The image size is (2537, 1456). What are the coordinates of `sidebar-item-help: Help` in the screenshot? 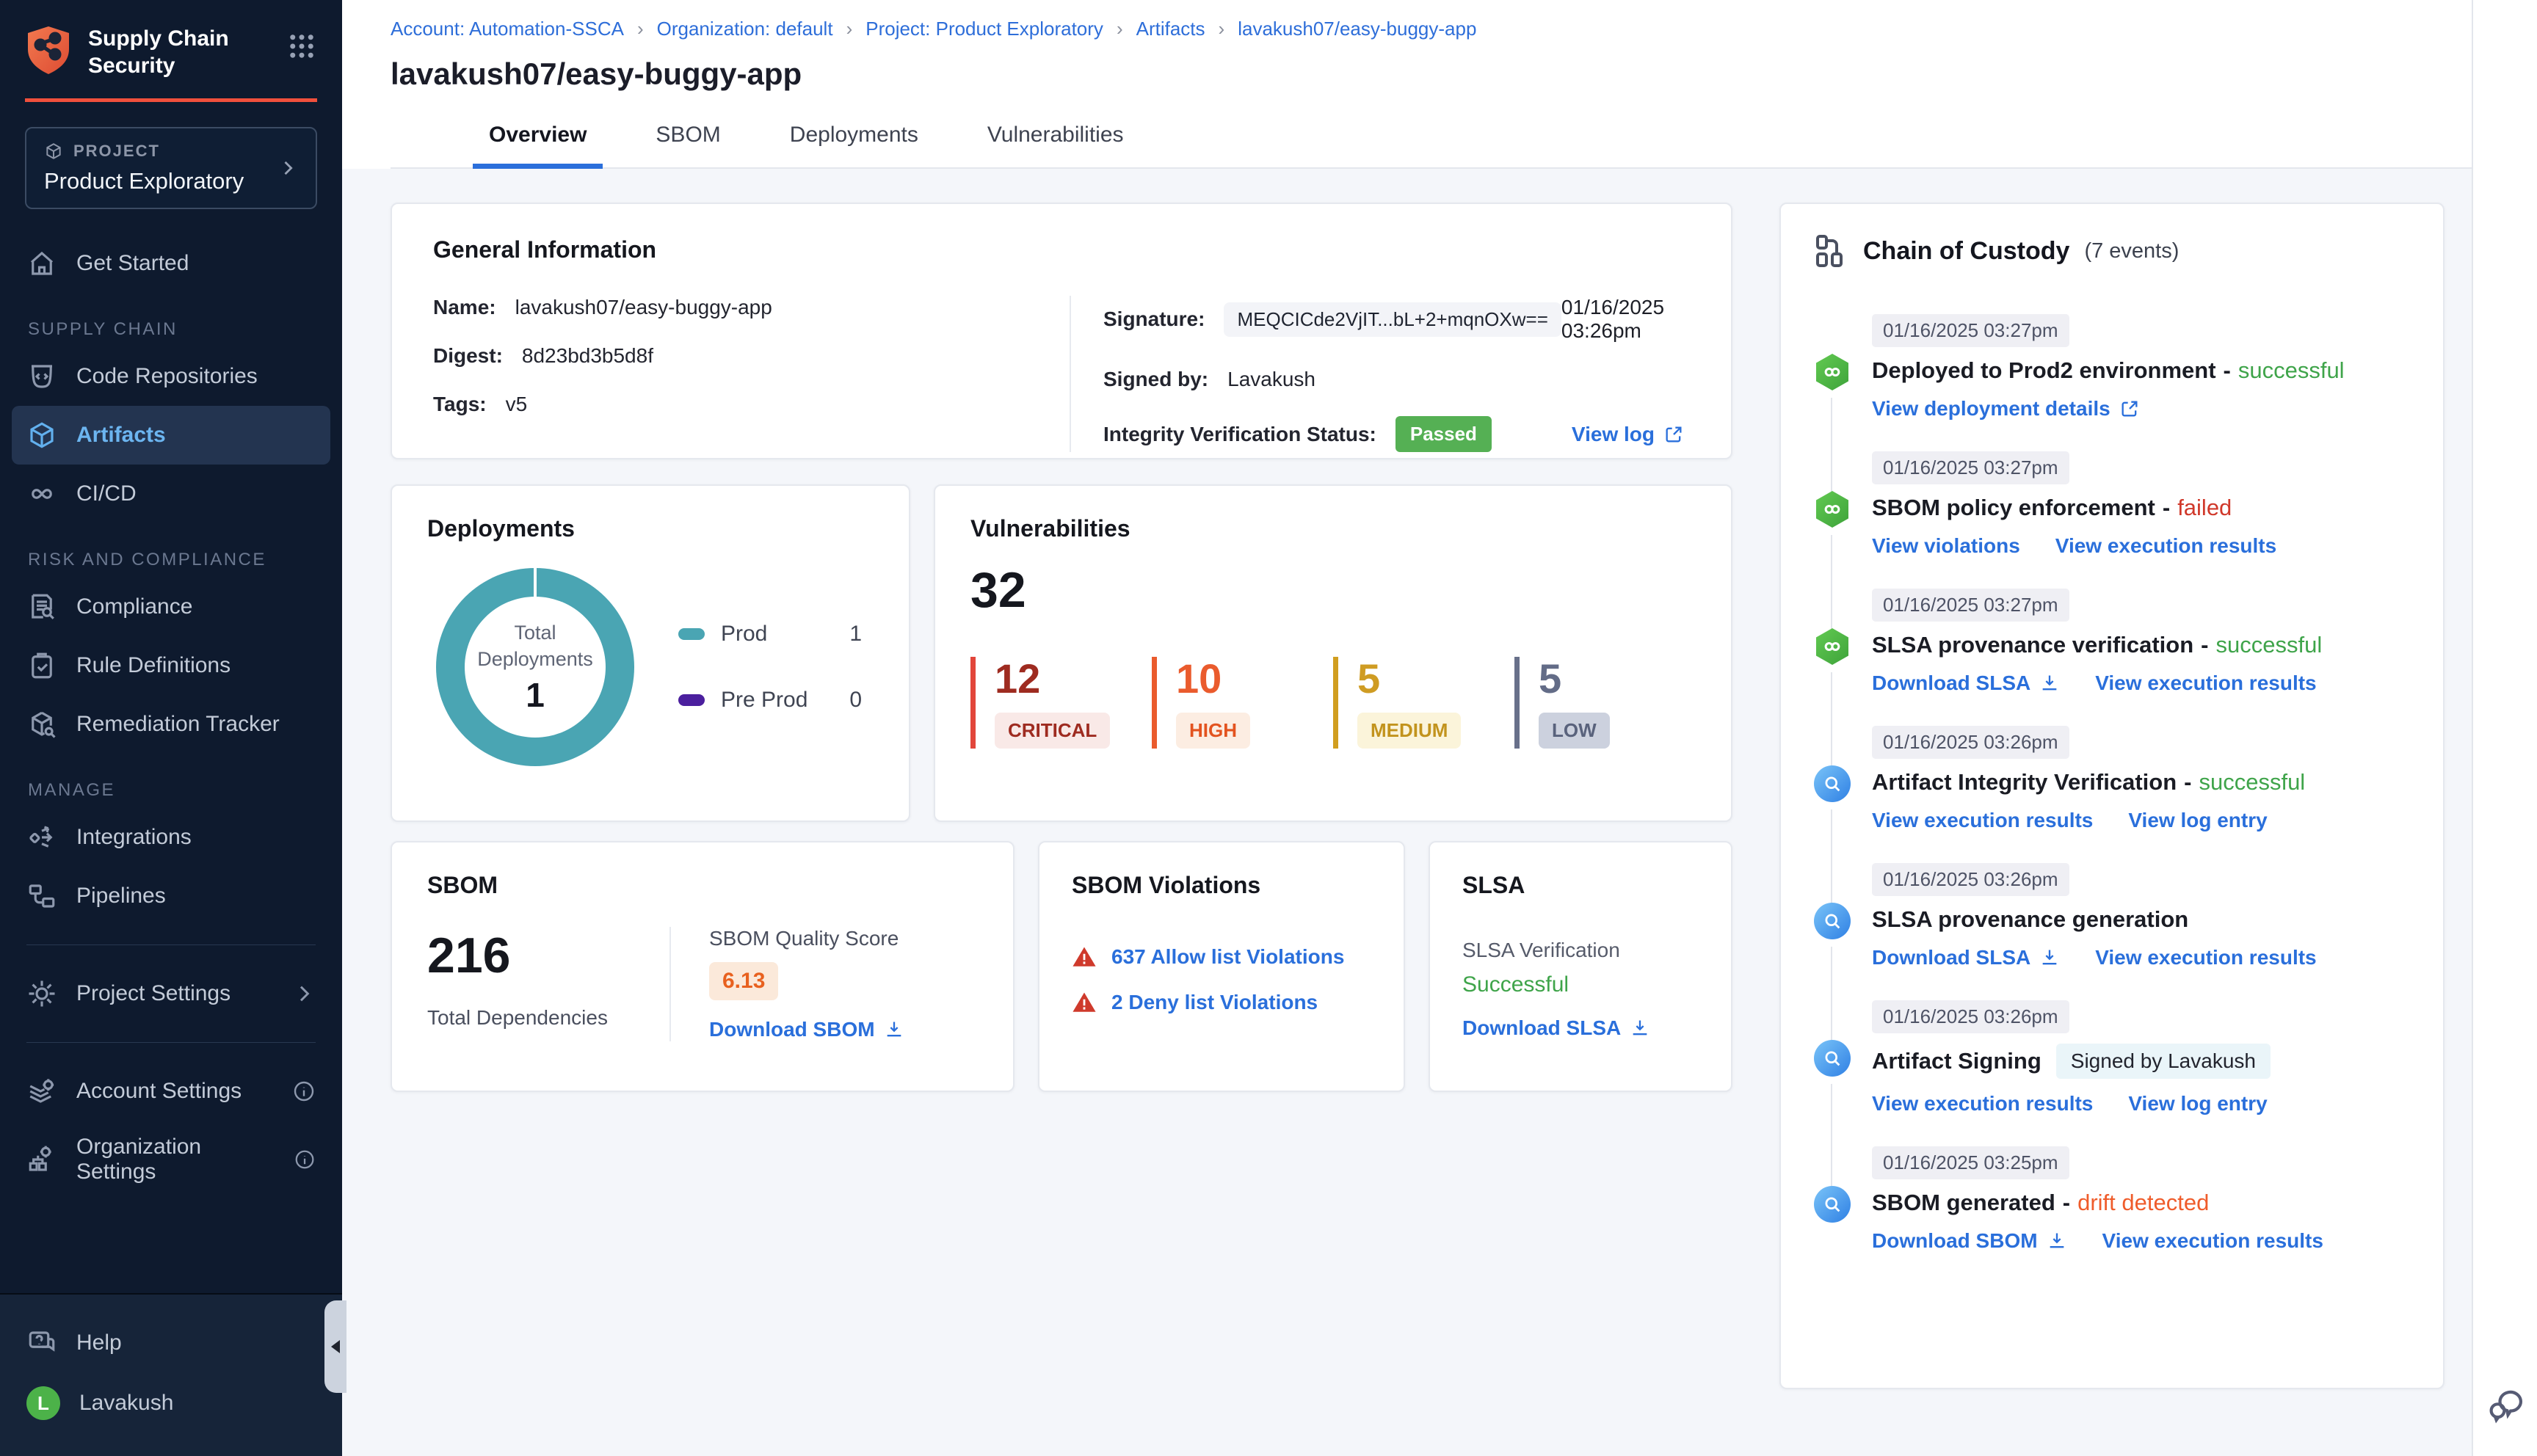 It's located at (171, 1343).